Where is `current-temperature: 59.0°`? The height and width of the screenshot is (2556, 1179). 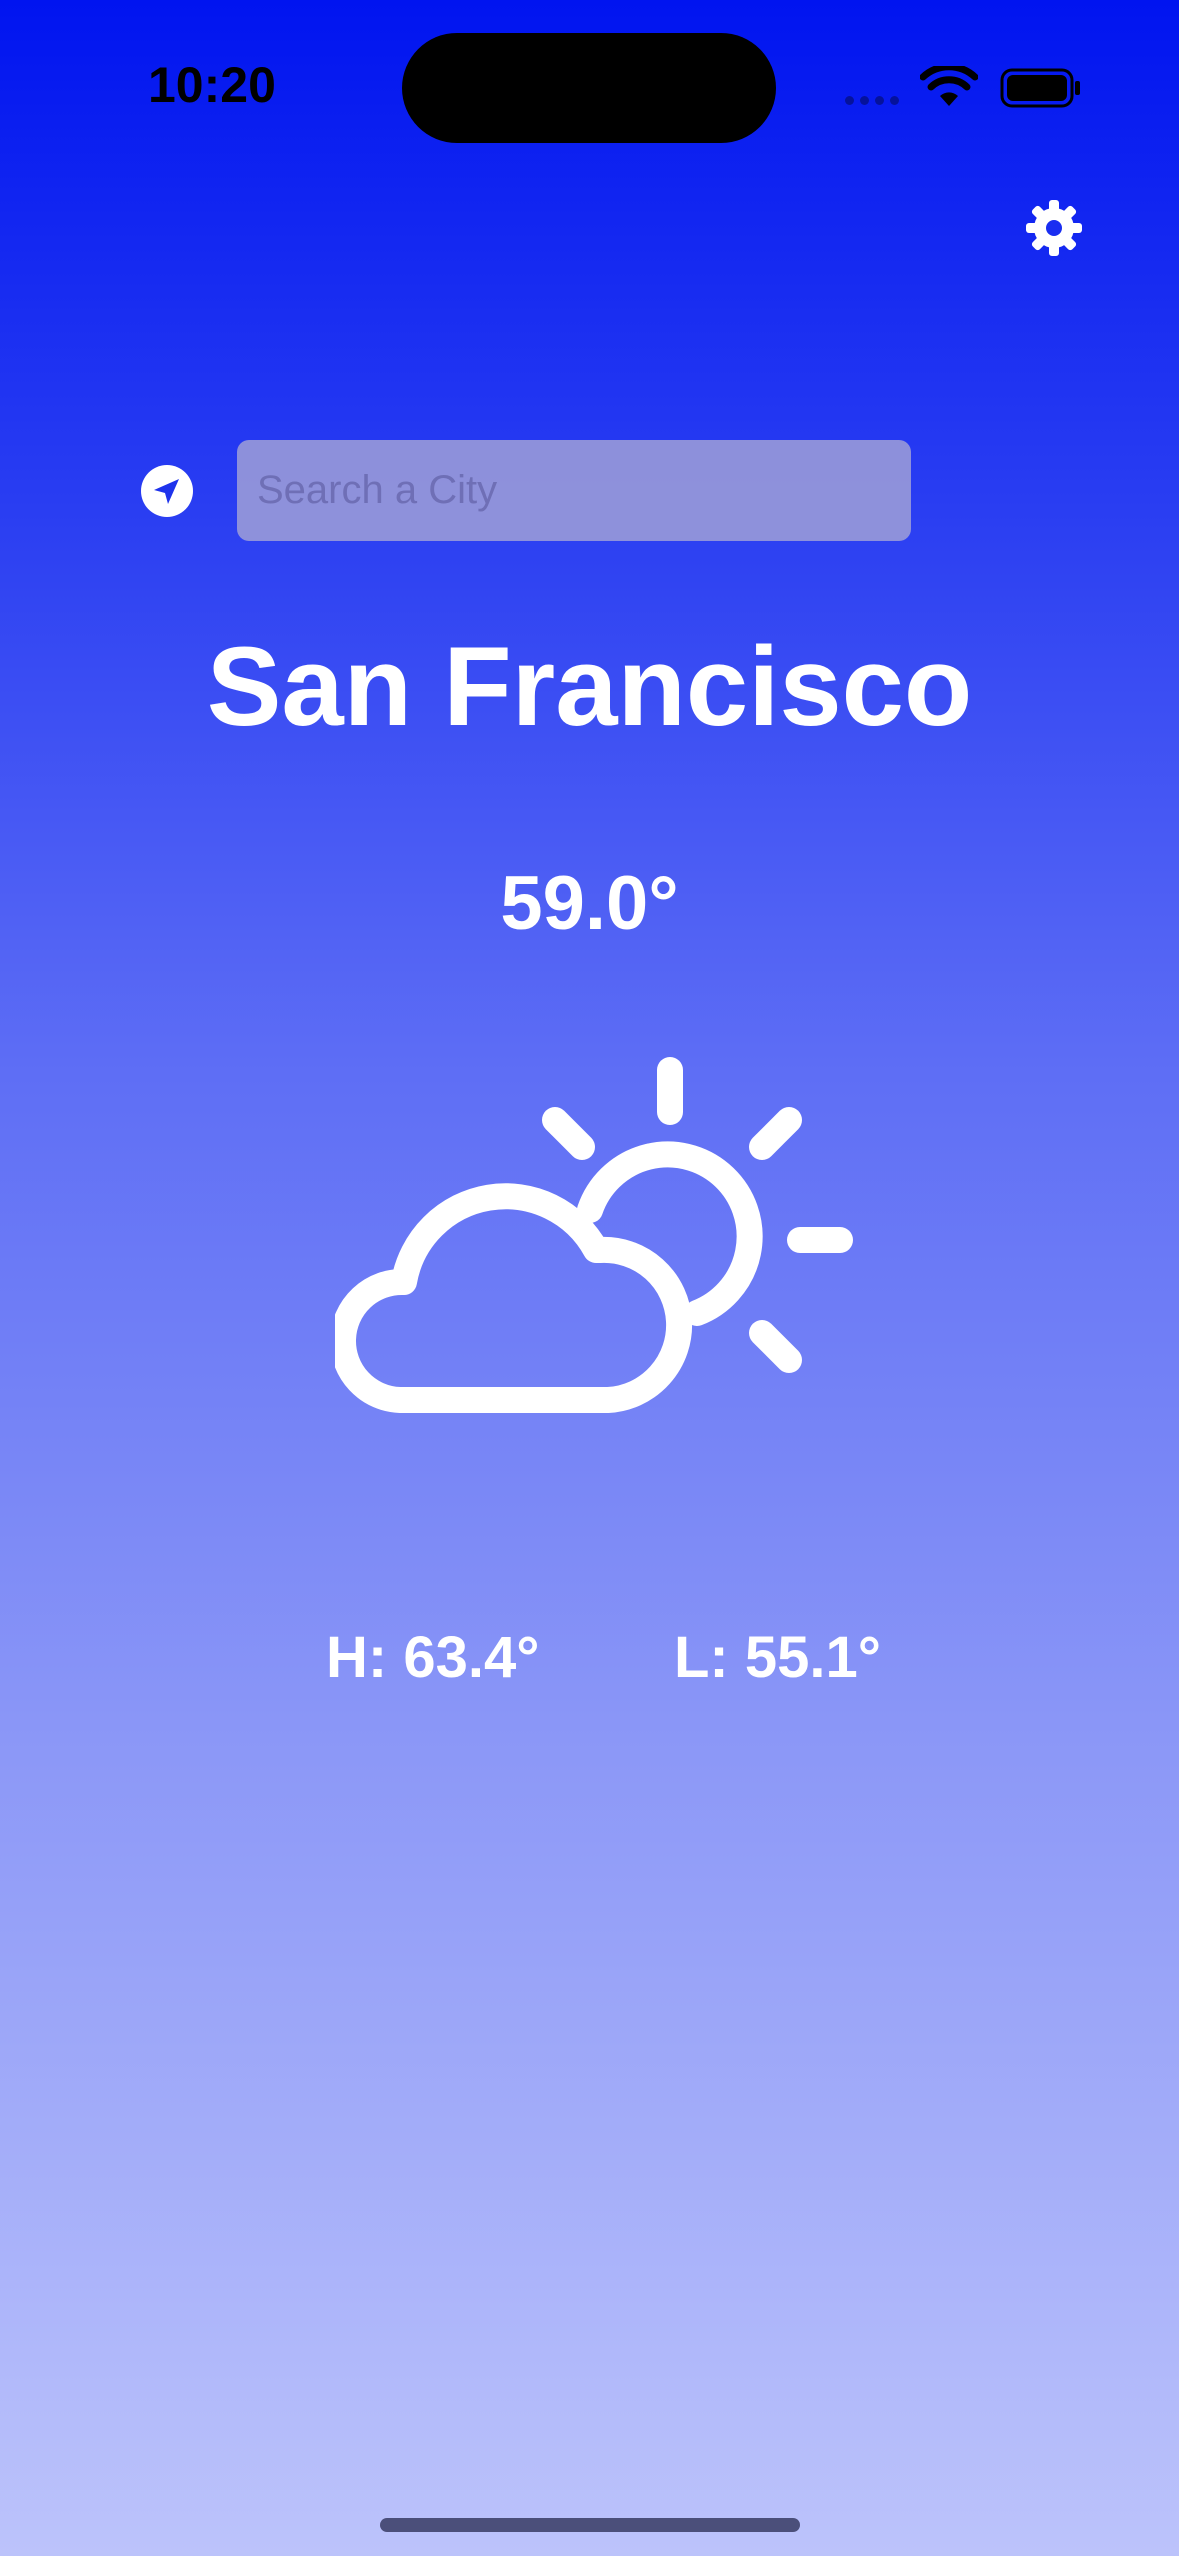 current-temperature: 59.0° is located at coordinates (589, 903).